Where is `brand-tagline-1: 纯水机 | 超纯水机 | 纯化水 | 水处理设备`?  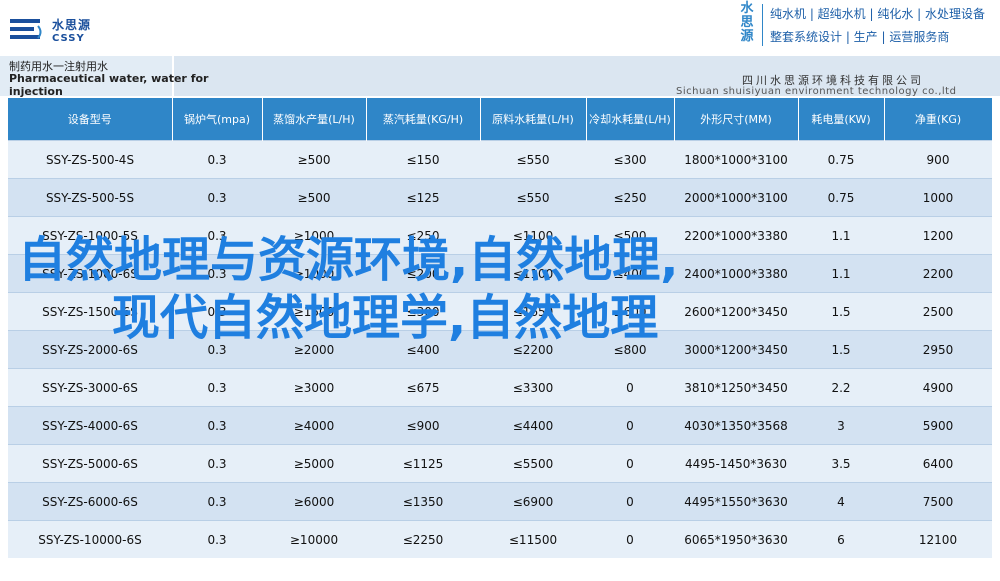
brand-tagline-1: 纯水机 | 超纯水机 | 纯化水 | 水处理设备 is located at coordinates (878, 14).